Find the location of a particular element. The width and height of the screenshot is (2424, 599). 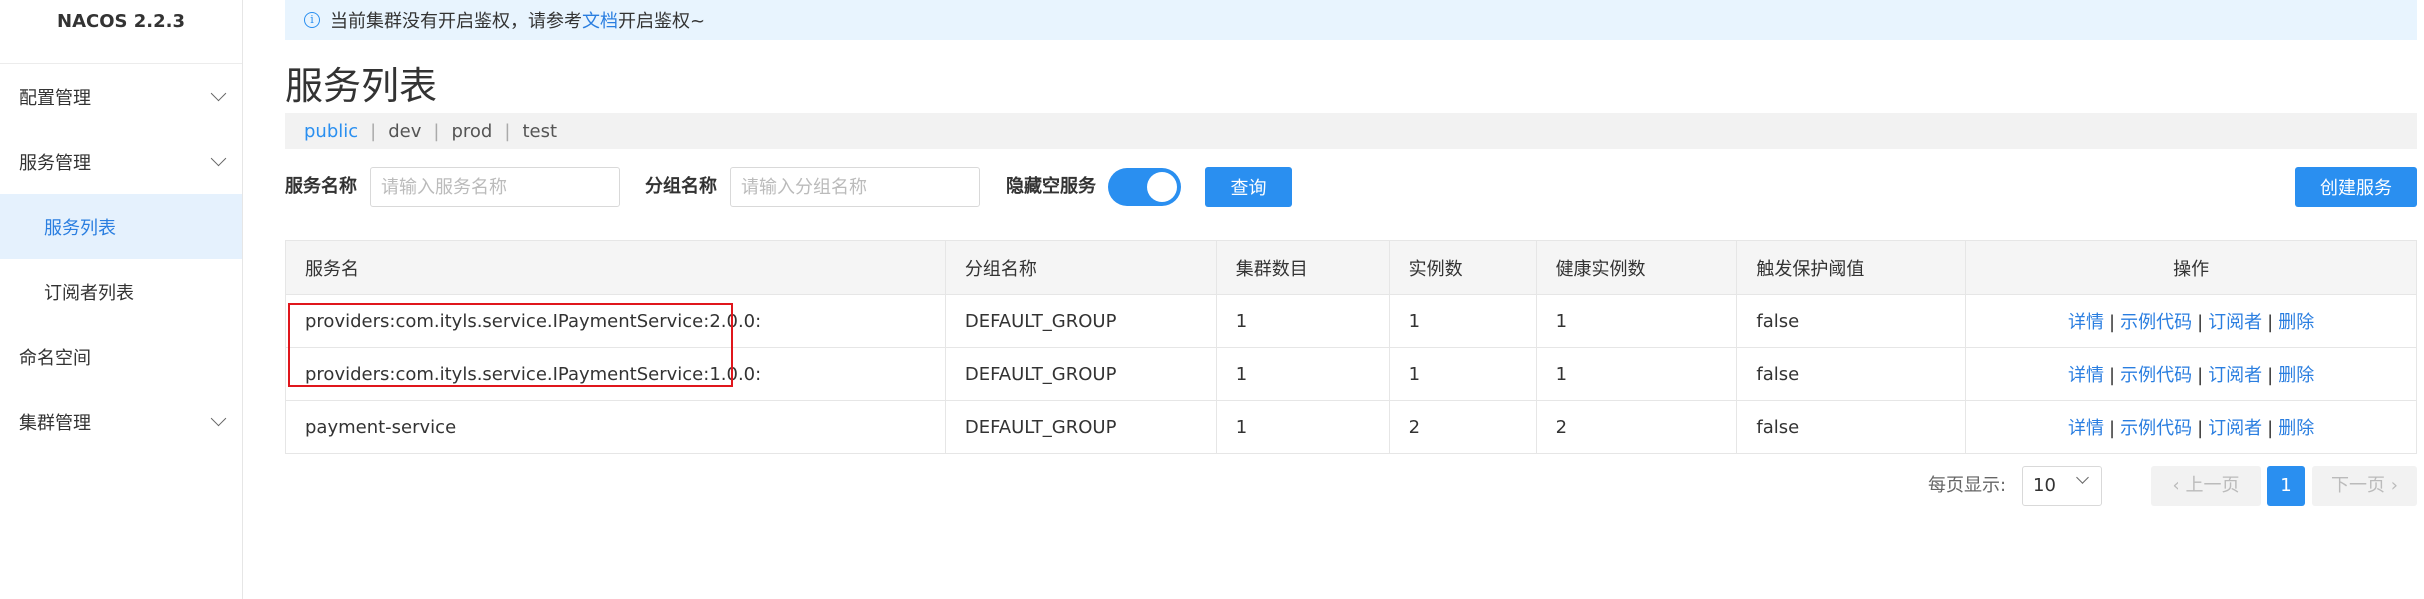

service-name-input is located at coordinates (495, 187).